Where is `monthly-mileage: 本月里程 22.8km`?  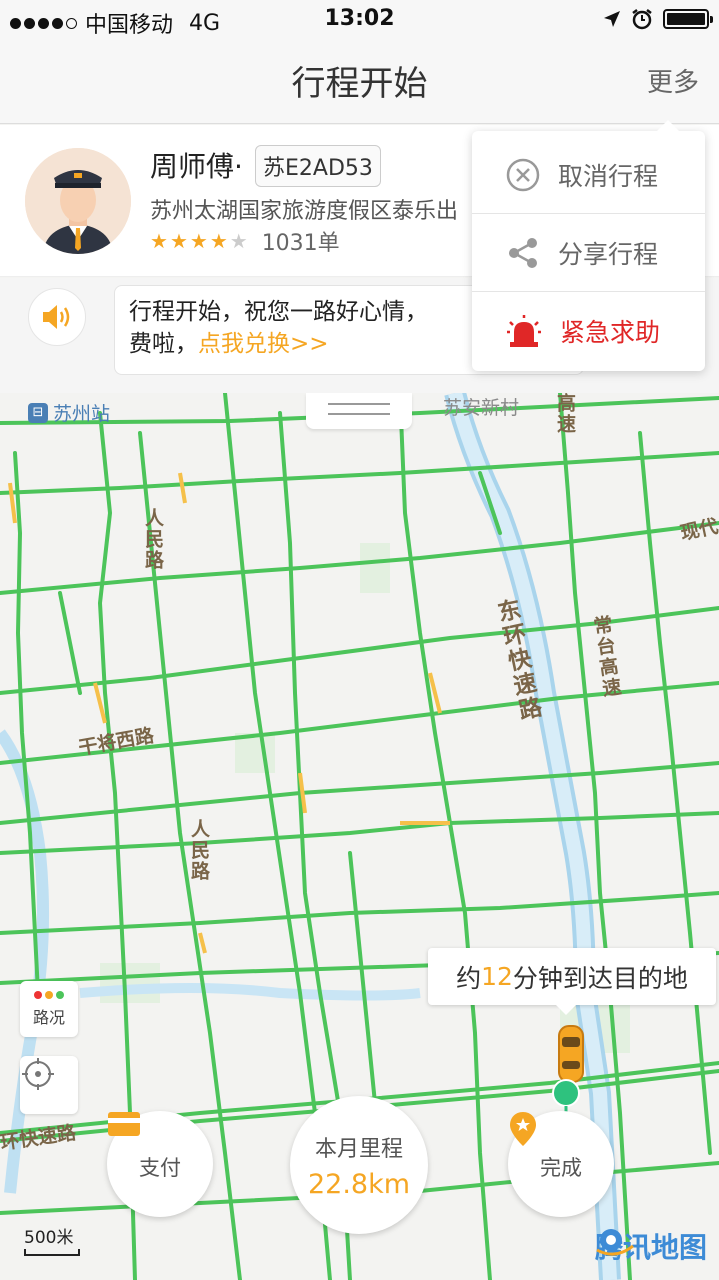
monthly-mileage: 本月里程 22.8km is located at coordinates (359, 1165).